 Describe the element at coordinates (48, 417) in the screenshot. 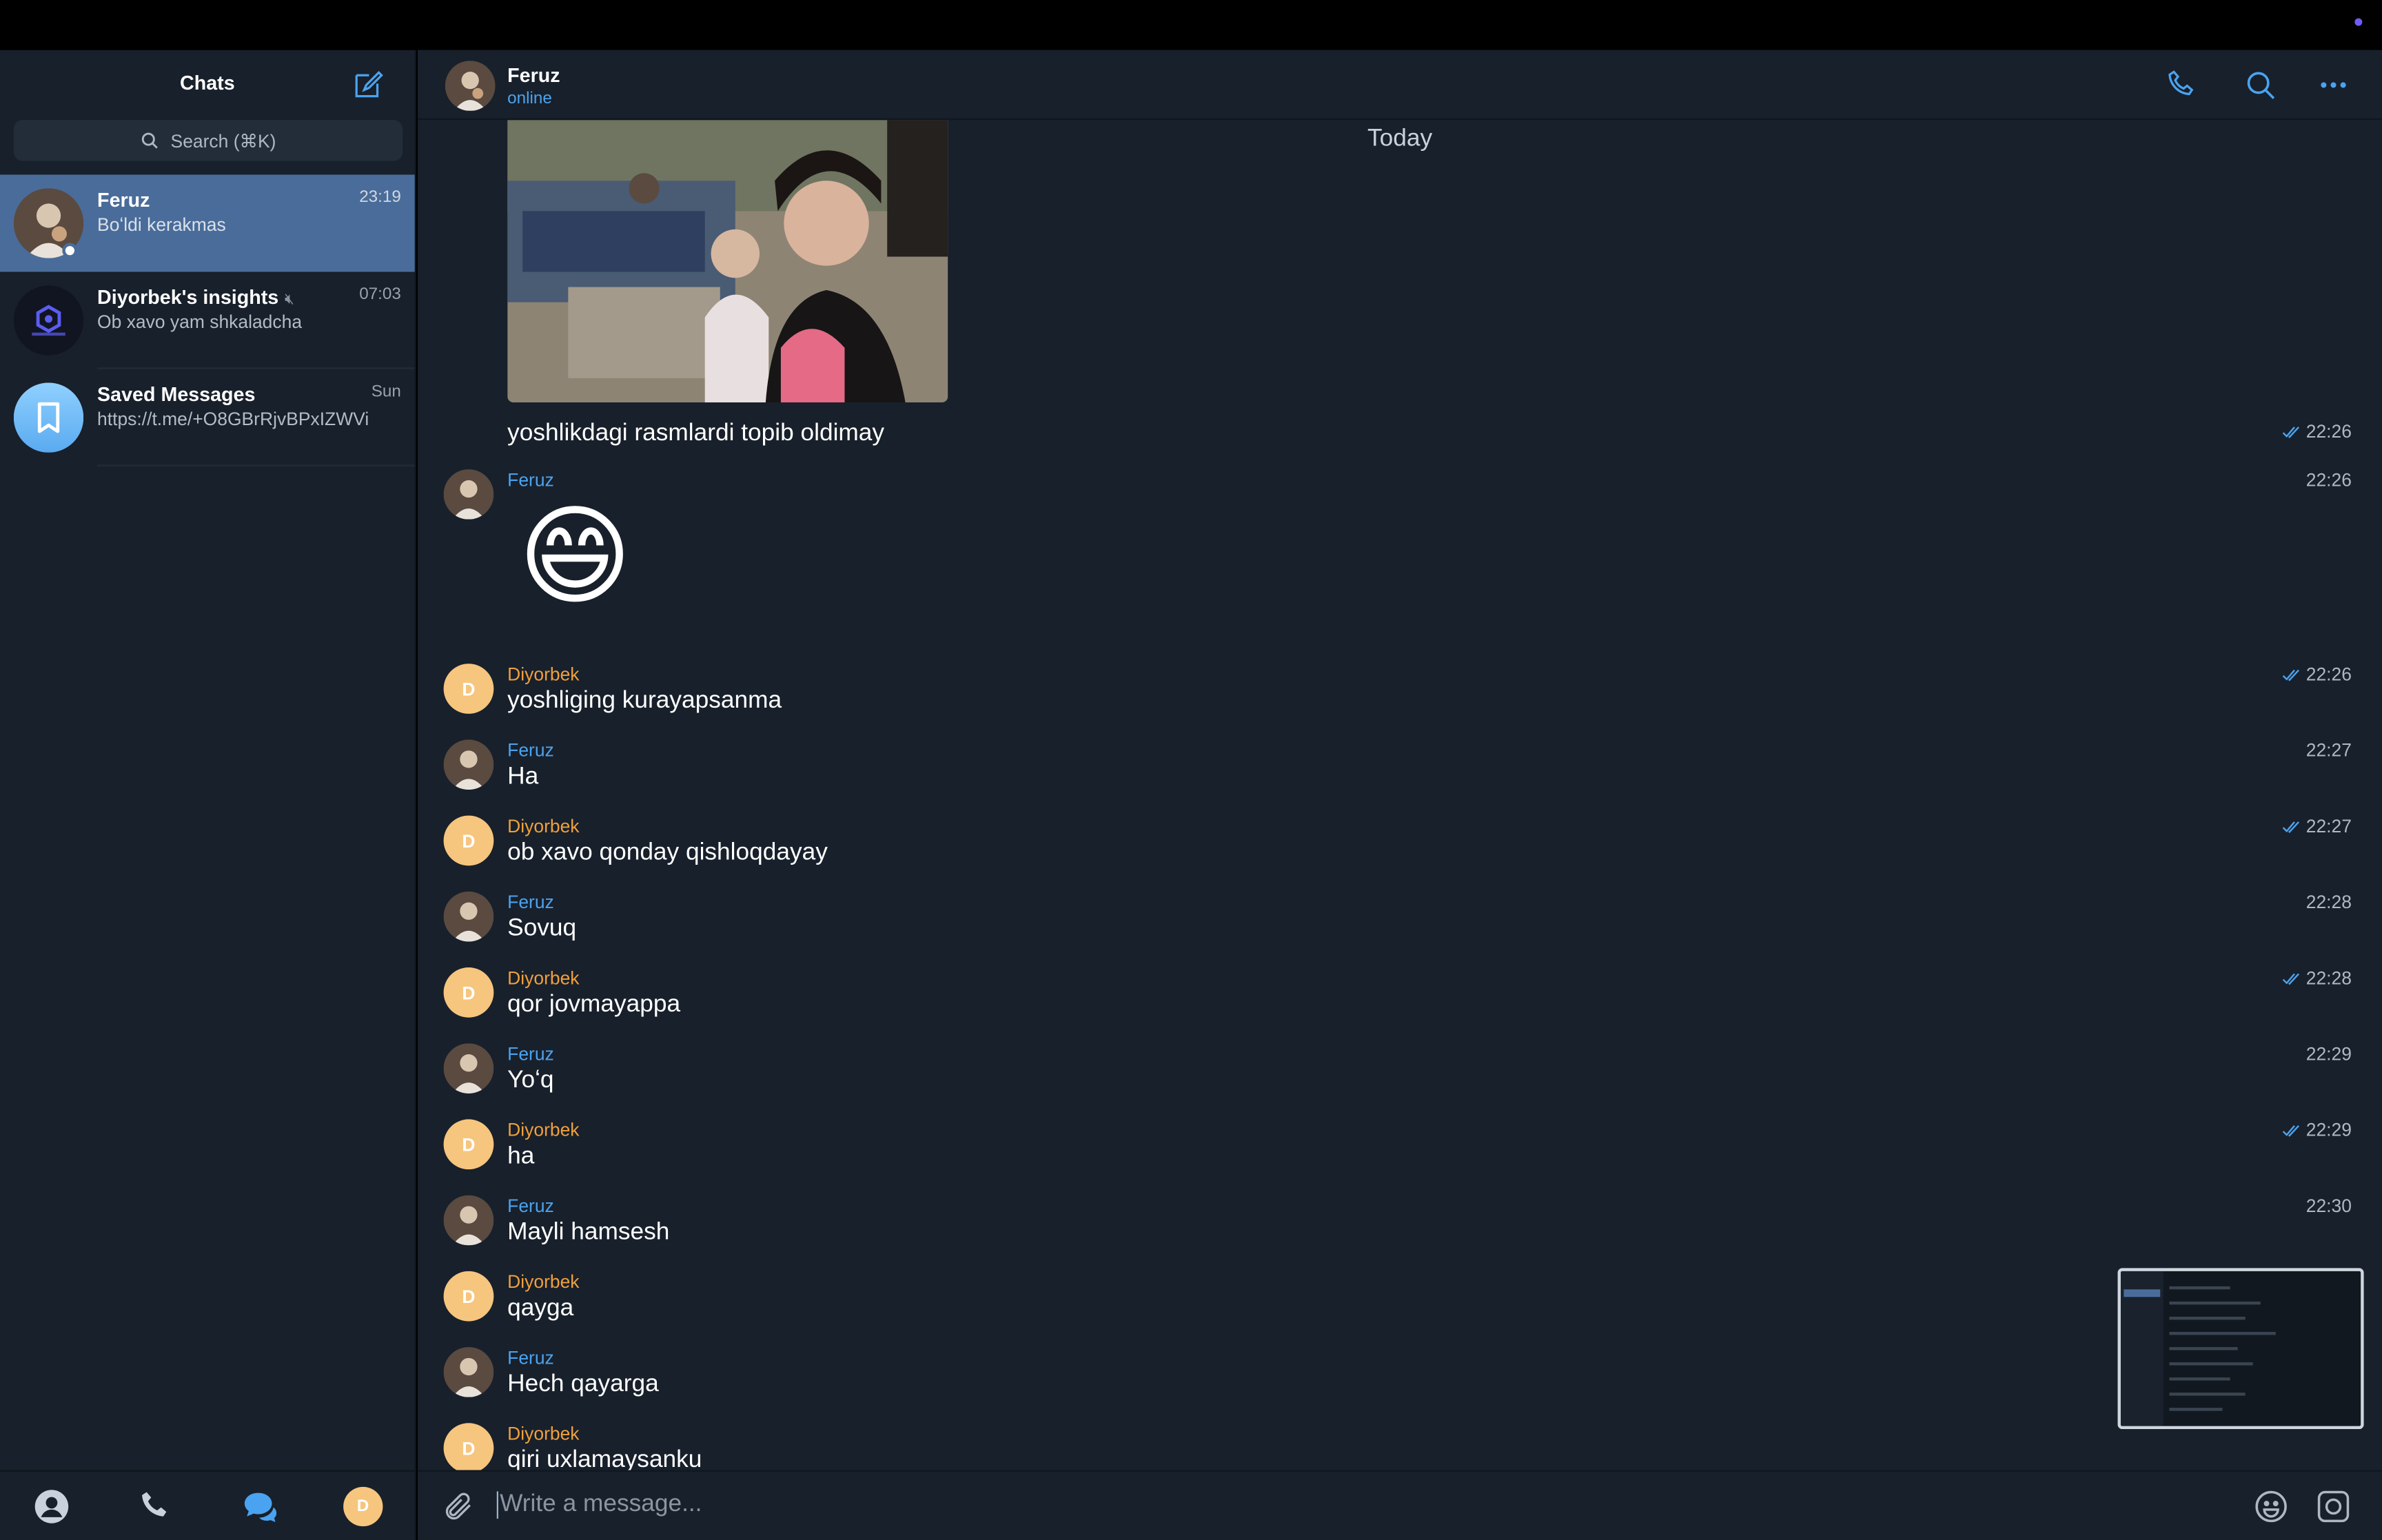

I see `saved-messages-avatar` at that location.